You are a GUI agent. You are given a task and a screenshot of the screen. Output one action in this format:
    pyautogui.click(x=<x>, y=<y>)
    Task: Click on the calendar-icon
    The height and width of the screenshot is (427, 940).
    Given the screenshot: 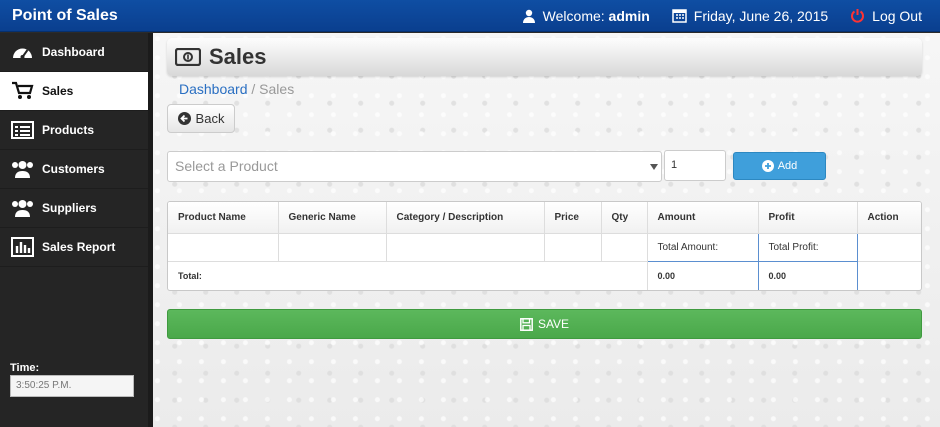 What is the action you would take?
    pyautogui.click(x=679, y=16)
    